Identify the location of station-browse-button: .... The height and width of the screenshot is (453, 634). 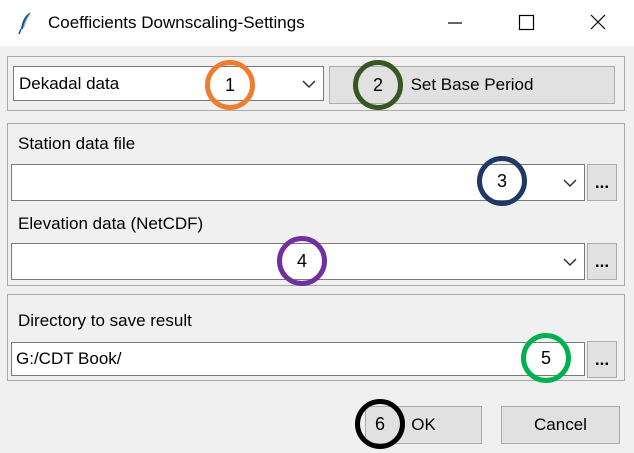
(602, 182).